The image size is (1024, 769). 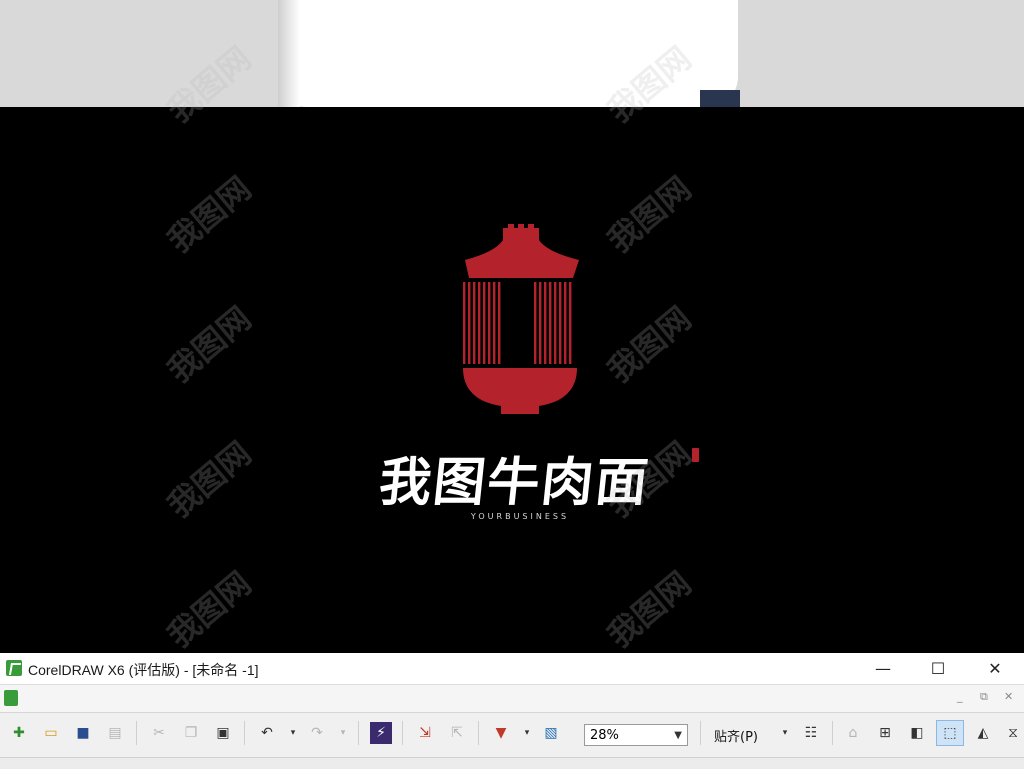 I want to click on chart-icon: ◭, so click(x=983, y=733).